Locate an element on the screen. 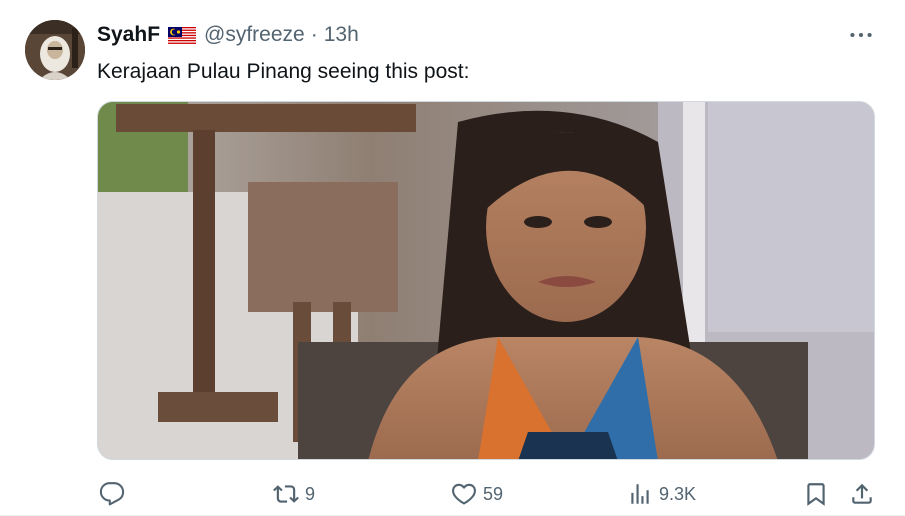 This screenshot has width=905, height=516. tweet-header: SyahF @syfreeze · 13h is located at coordinates (228, 35).